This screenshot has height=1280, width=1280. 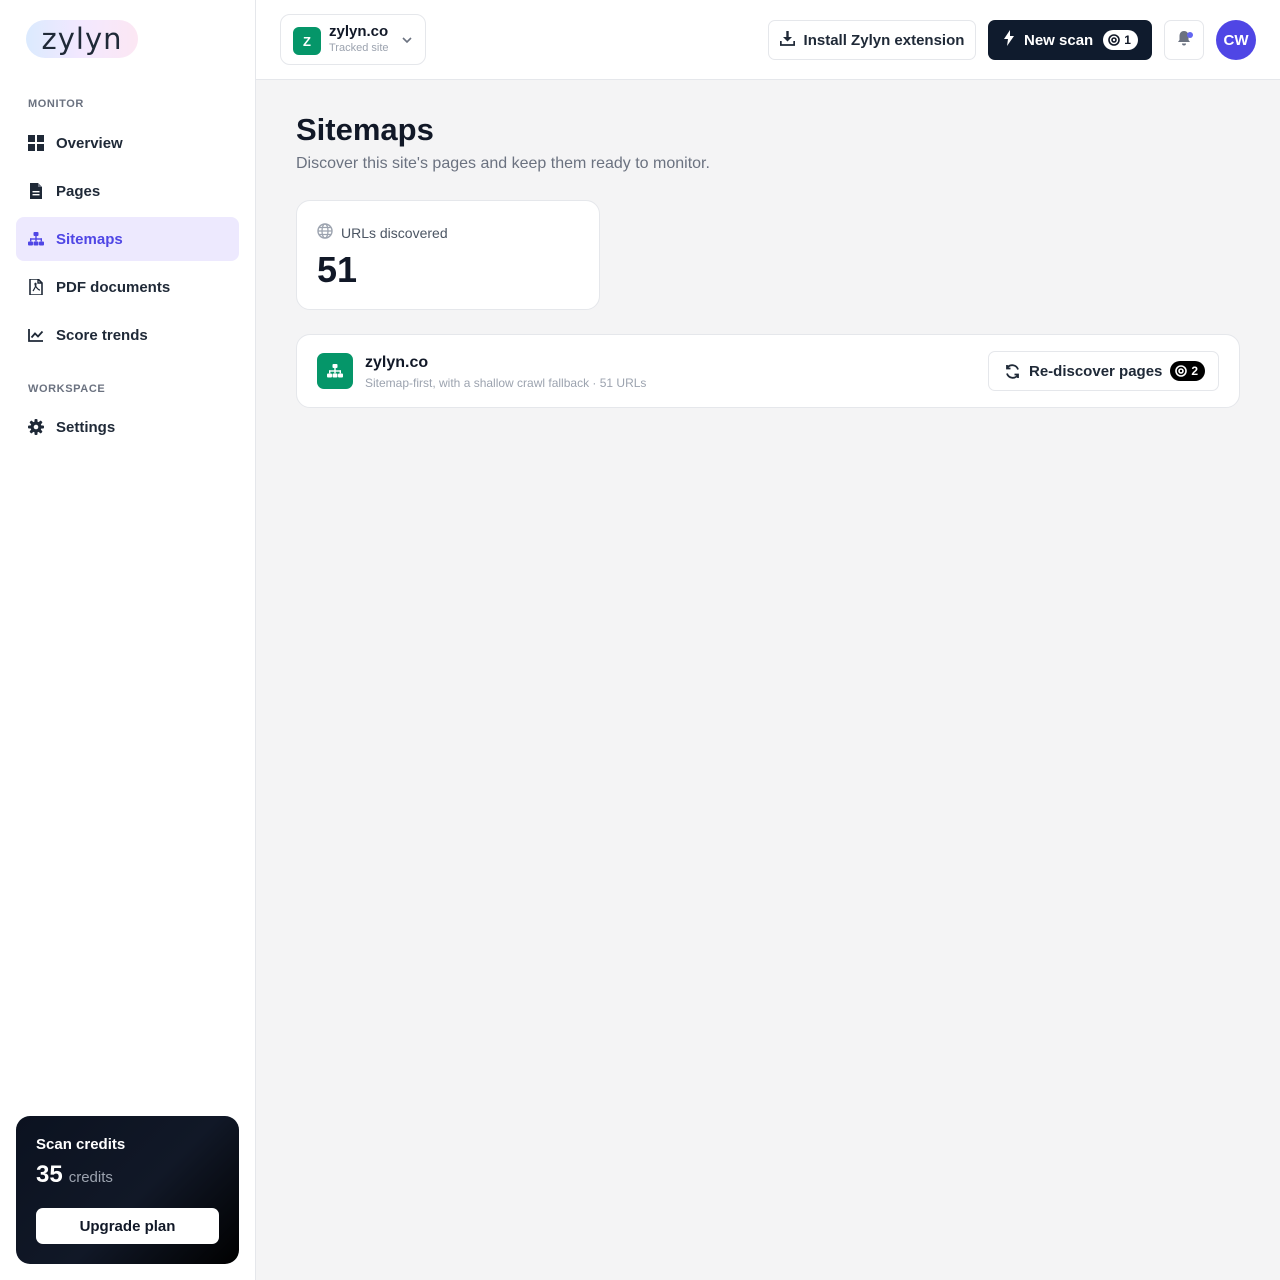 What do you see at coordinates (78, 191) in the screenshot?
I see `sidebar-item-label: Pages` at bounding box center [78, 191].